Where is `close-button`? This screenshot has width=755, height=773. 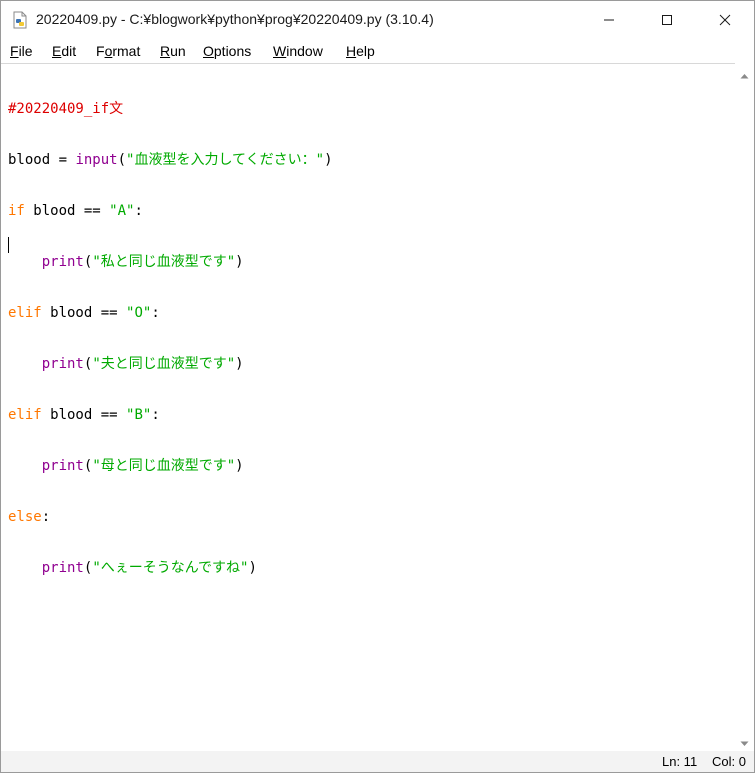 close-button is located at coordinates (725, 20).